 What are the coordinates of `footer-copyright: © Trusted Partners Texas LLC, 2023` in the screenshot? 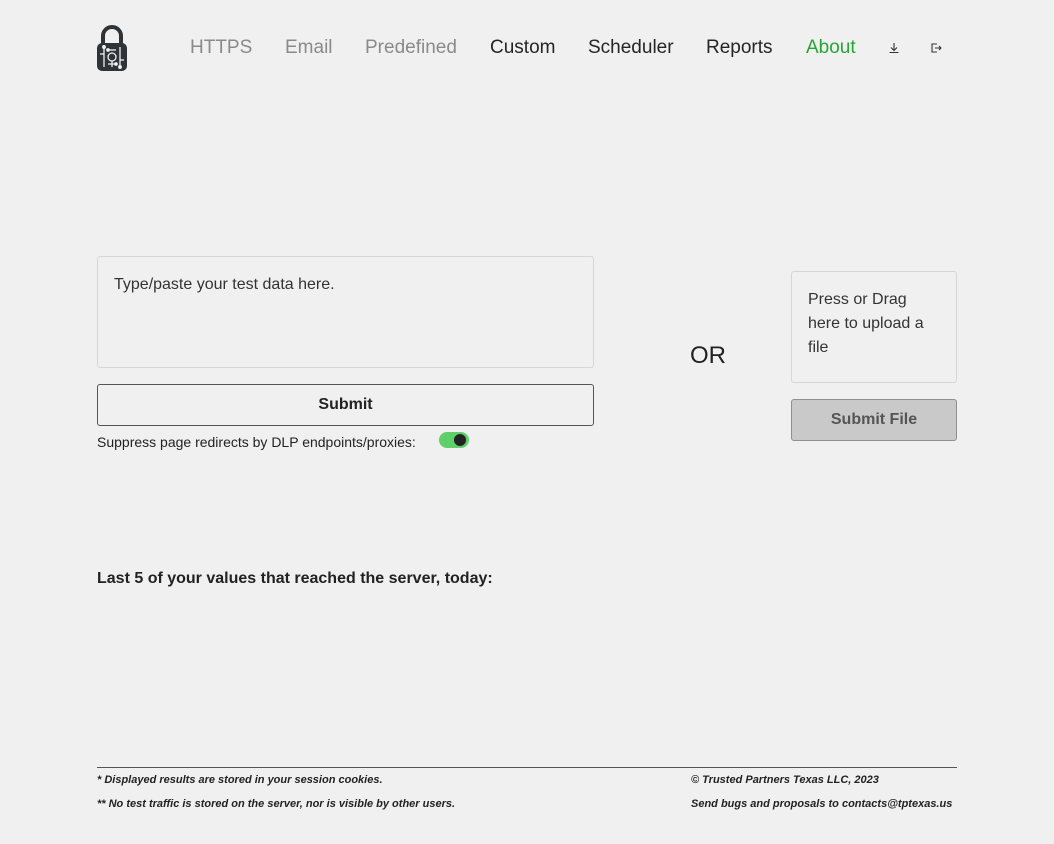 It's located at (785, 780).